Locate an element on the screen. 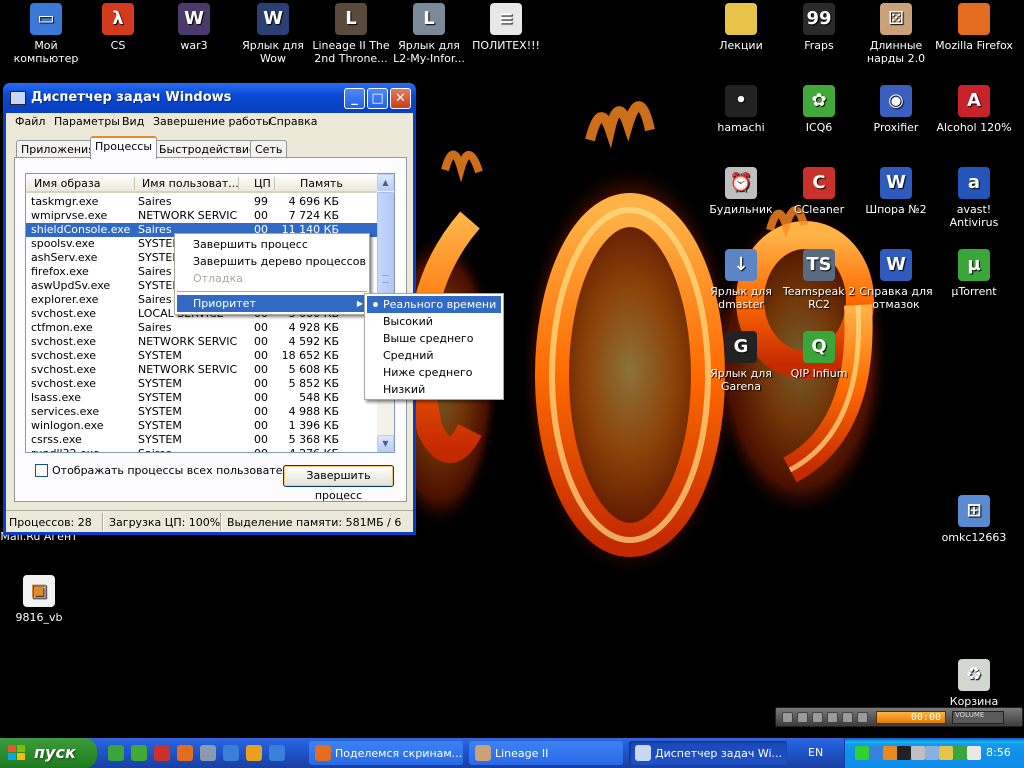 This screenshot has width=1024, height=768. desktop-icon-top-0: ▭ Мой компьютер is located at coordinates (46, 34).